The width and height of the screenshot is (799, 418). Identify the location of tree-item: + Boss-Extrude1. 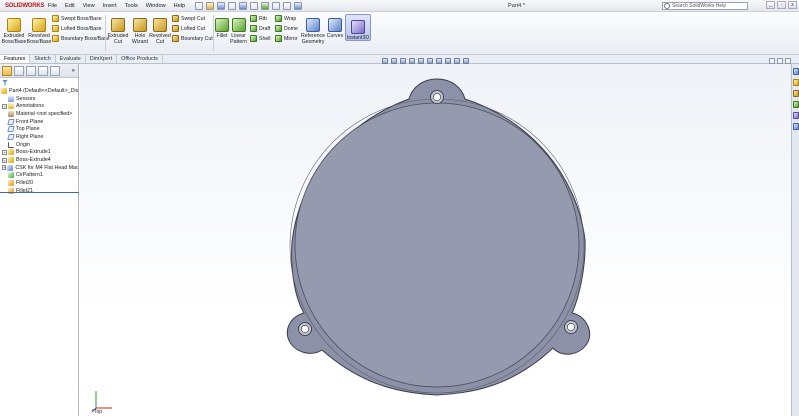
(39, 153).